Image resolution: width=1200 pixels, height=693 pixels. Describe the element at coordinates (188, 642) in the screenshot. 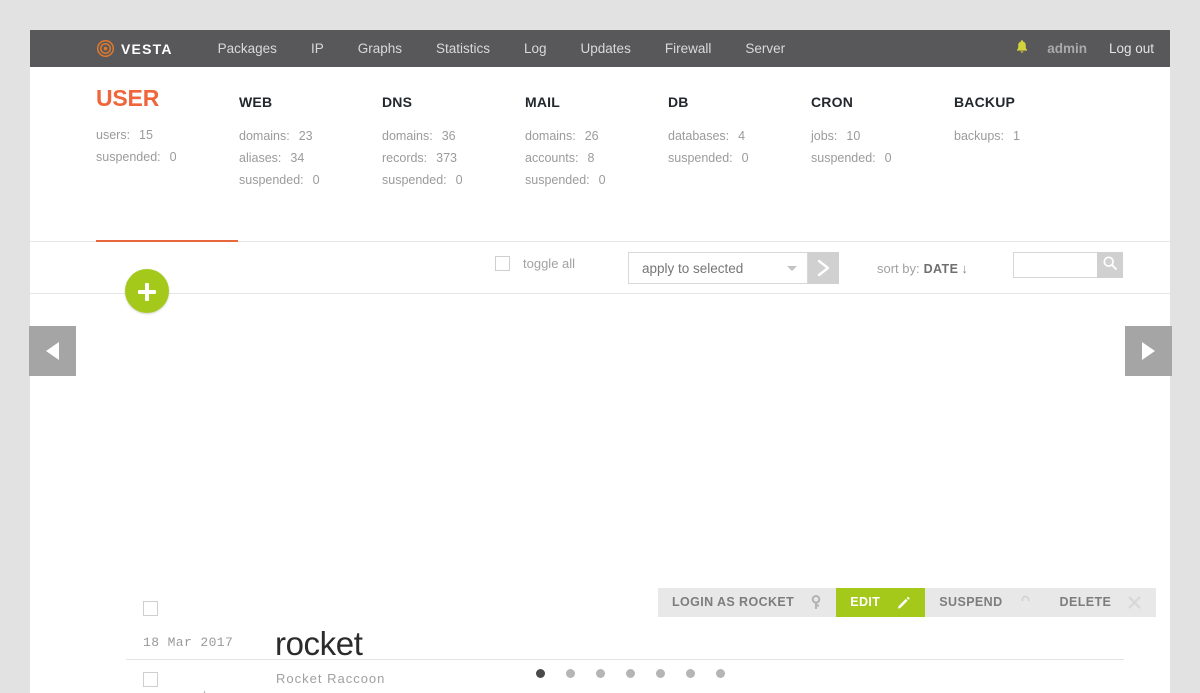

I see `record-date: 18 Mar 2017` at that location.